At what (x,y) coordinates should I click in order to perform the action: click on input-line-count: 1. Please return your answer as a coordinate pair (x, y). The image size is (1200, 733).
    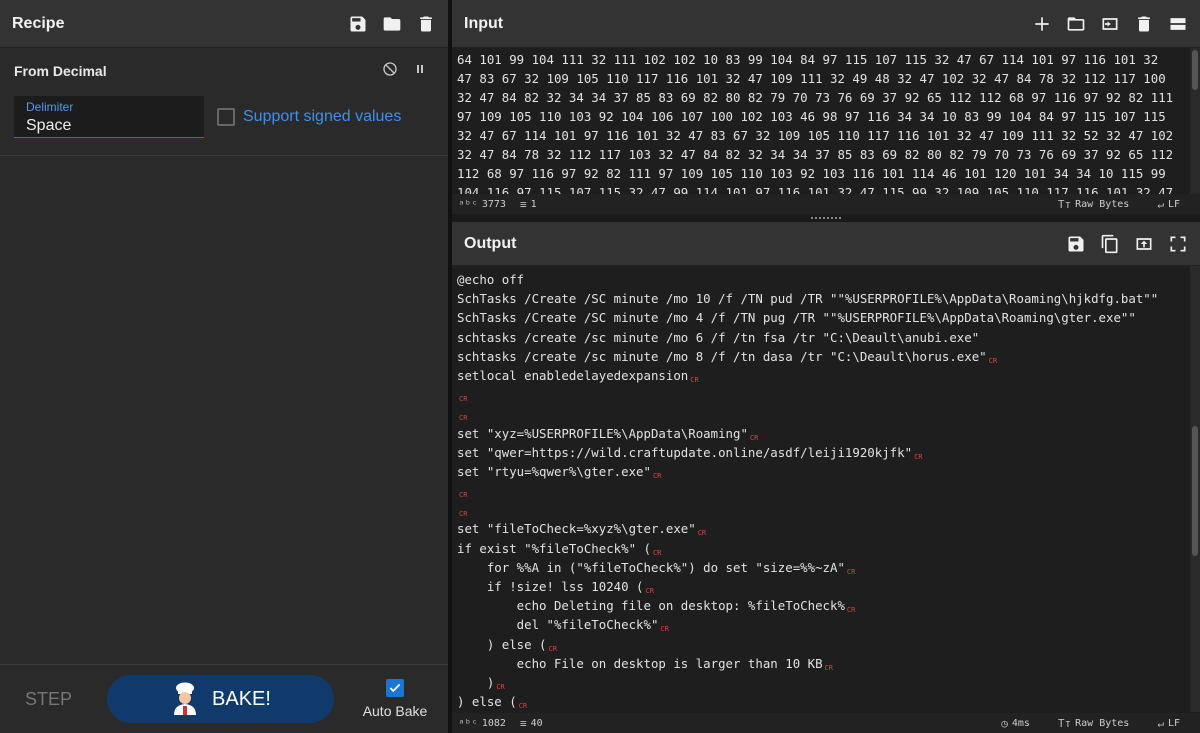
    Looking at the image, I should click on (533, 204).